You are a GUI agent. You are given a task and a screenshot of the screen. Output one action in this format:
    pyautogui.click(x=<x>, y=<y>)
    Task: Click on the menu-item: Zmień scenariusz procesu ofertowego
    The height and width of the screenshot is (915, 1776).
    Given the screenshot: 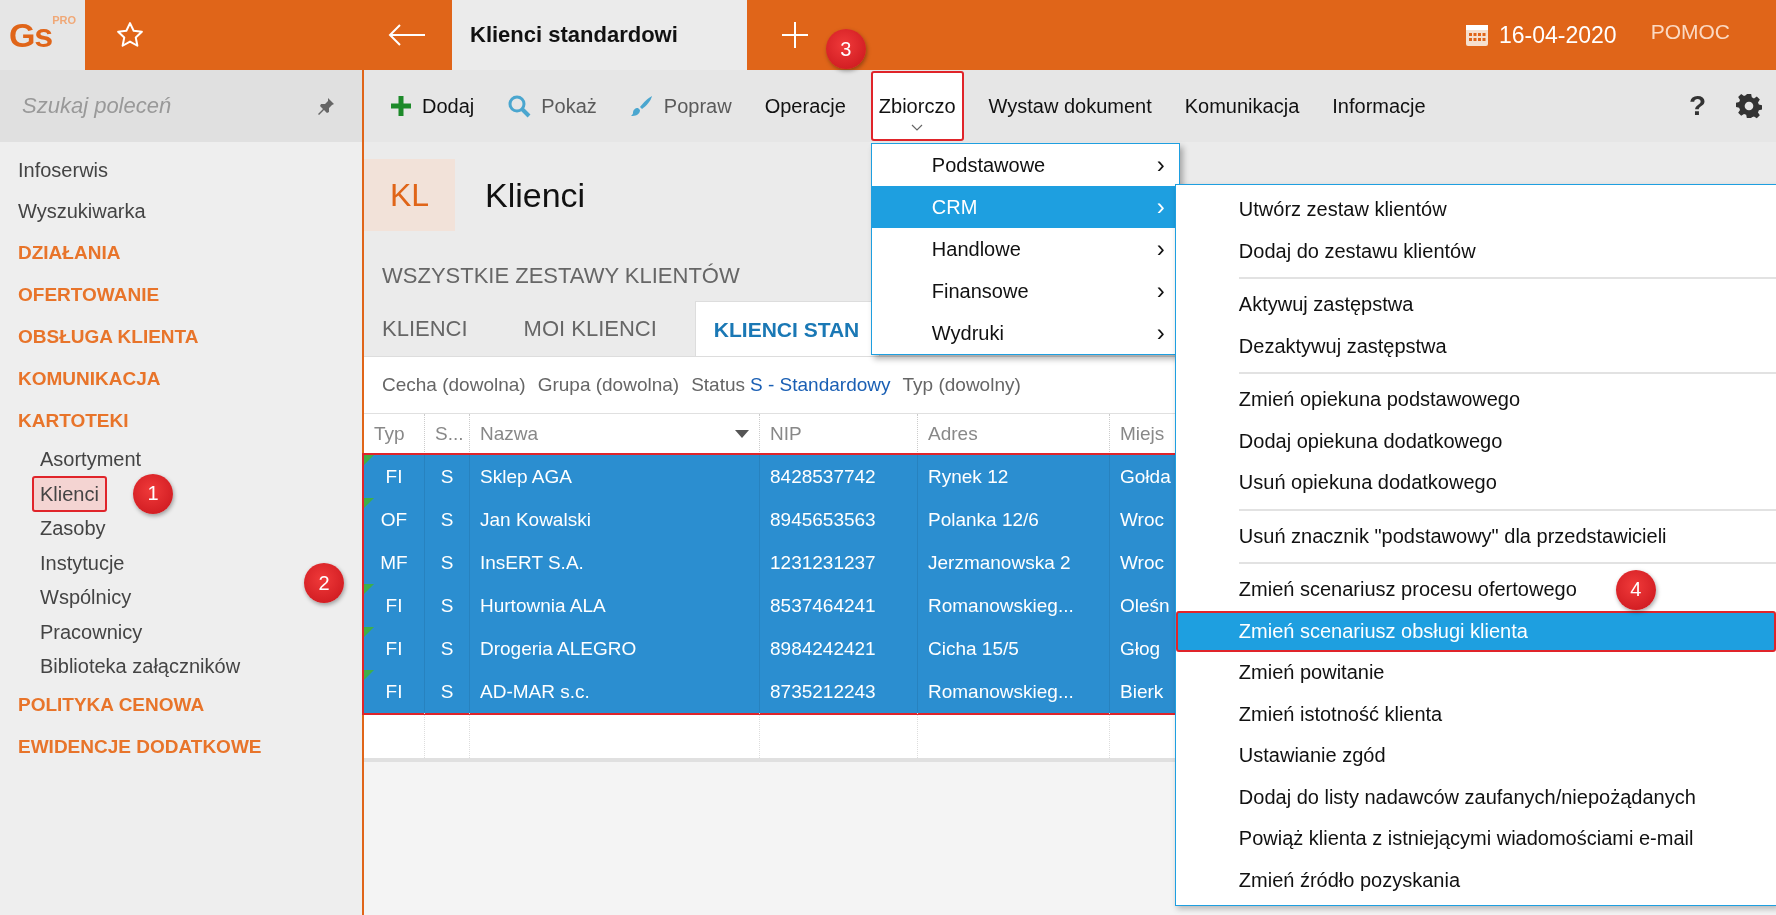 What is the action you would take?
    pyautogui.click(x=1380, y=590)
    